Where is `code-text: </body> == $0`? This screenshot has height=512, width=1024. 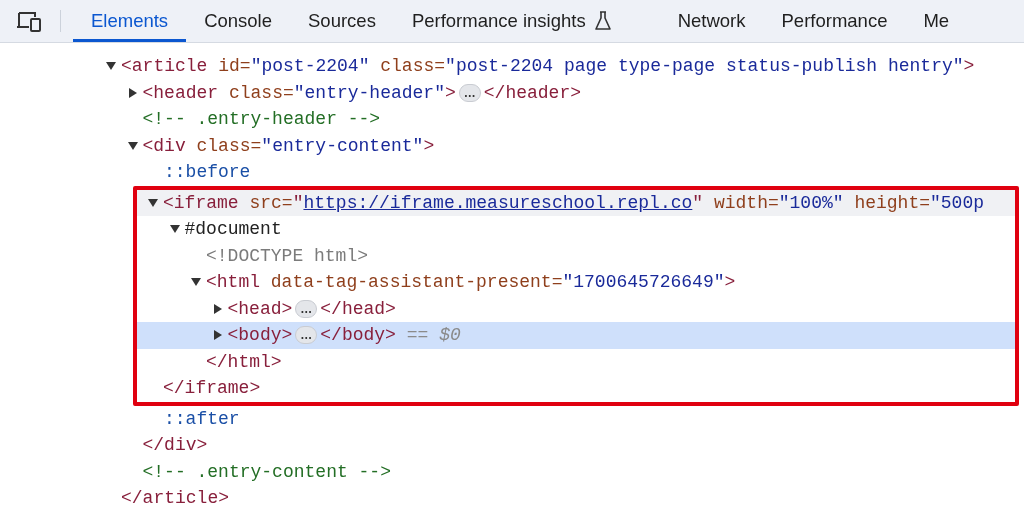 code-text: </body> == $0 is located at coordinates (390, 335).